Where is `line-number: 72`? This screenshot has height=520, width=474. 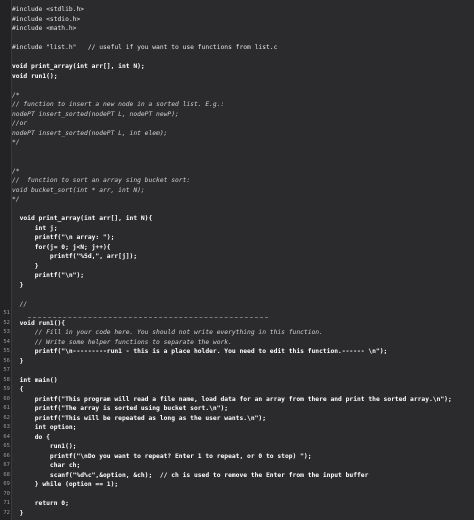
line-number: 72 is located at coordinates (6, 512).